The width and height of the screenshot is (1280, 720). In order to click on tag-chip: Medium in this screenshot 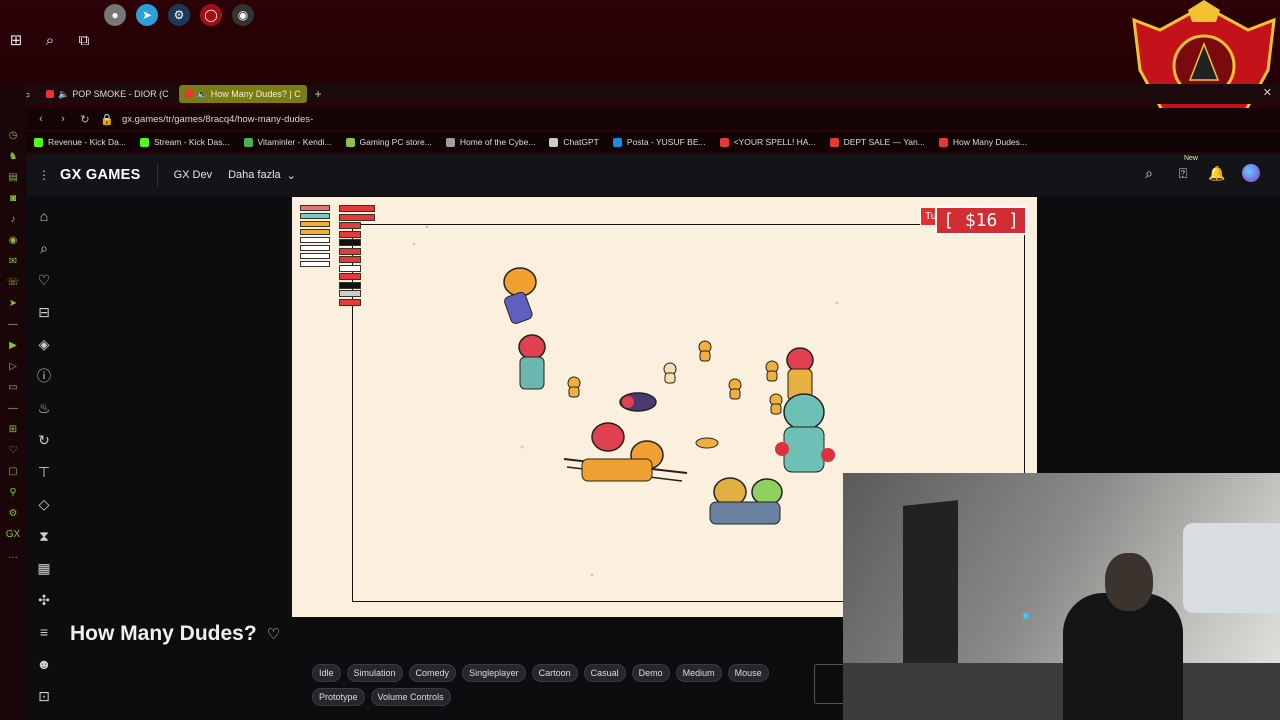, I will do `click(698, 673)`.